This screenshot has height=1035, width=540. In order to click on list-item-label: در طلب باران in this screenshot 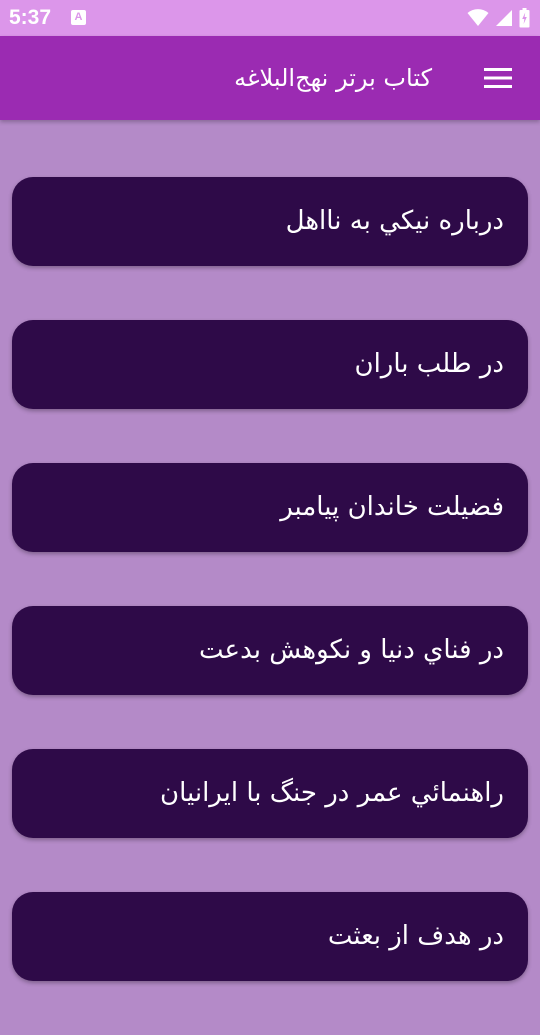, I will do `click(429, 364)`.